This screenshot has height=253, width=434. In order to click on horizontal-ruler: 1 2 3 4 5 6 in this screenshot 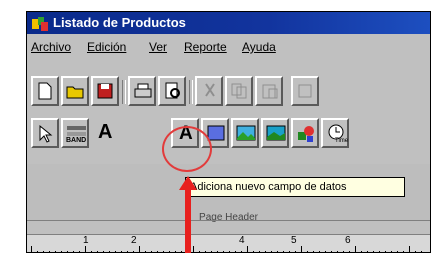, I will do `click(228, 243)`.